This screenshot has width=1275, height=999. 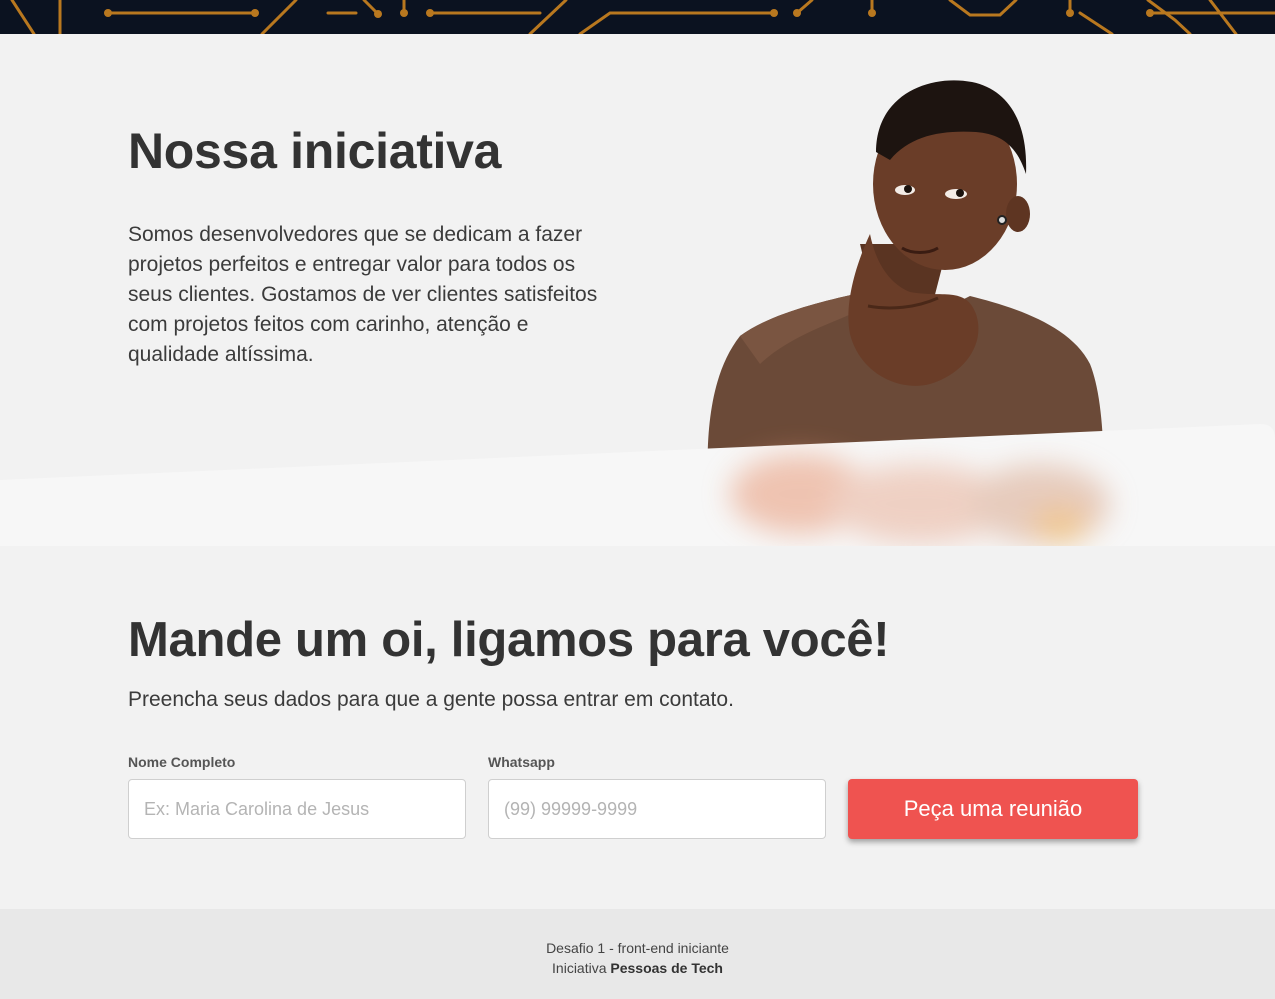 I want to click on footer-initiative-prefix: Iniciativa, so click(x=581, y=968).